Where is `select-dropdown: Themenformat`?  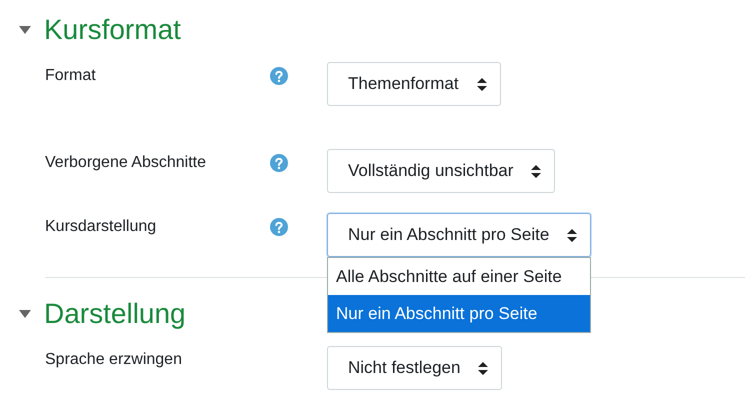 select-dropdown: Themenformat is located at coordinates (414, 84).